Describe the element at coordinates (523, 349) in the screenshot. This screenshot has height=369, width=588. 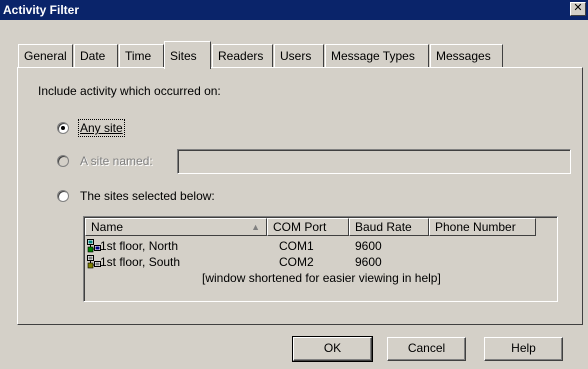
I see `help-button: Help` at that location.